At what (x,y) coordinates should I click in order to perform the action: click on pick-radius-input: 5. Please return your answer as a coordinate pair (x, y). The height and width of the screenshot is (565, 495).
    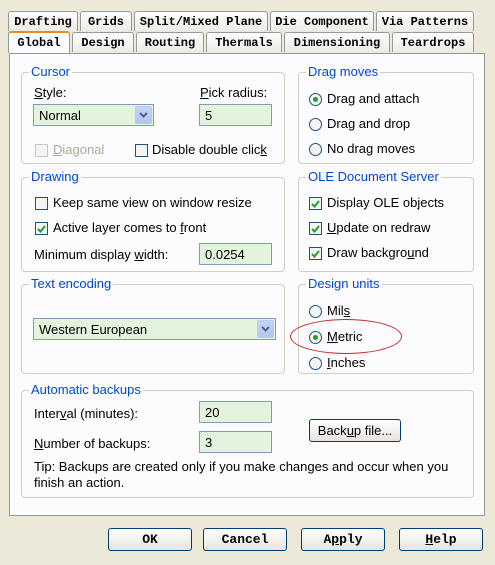
    Looking at the image, I should click on (235, 115).